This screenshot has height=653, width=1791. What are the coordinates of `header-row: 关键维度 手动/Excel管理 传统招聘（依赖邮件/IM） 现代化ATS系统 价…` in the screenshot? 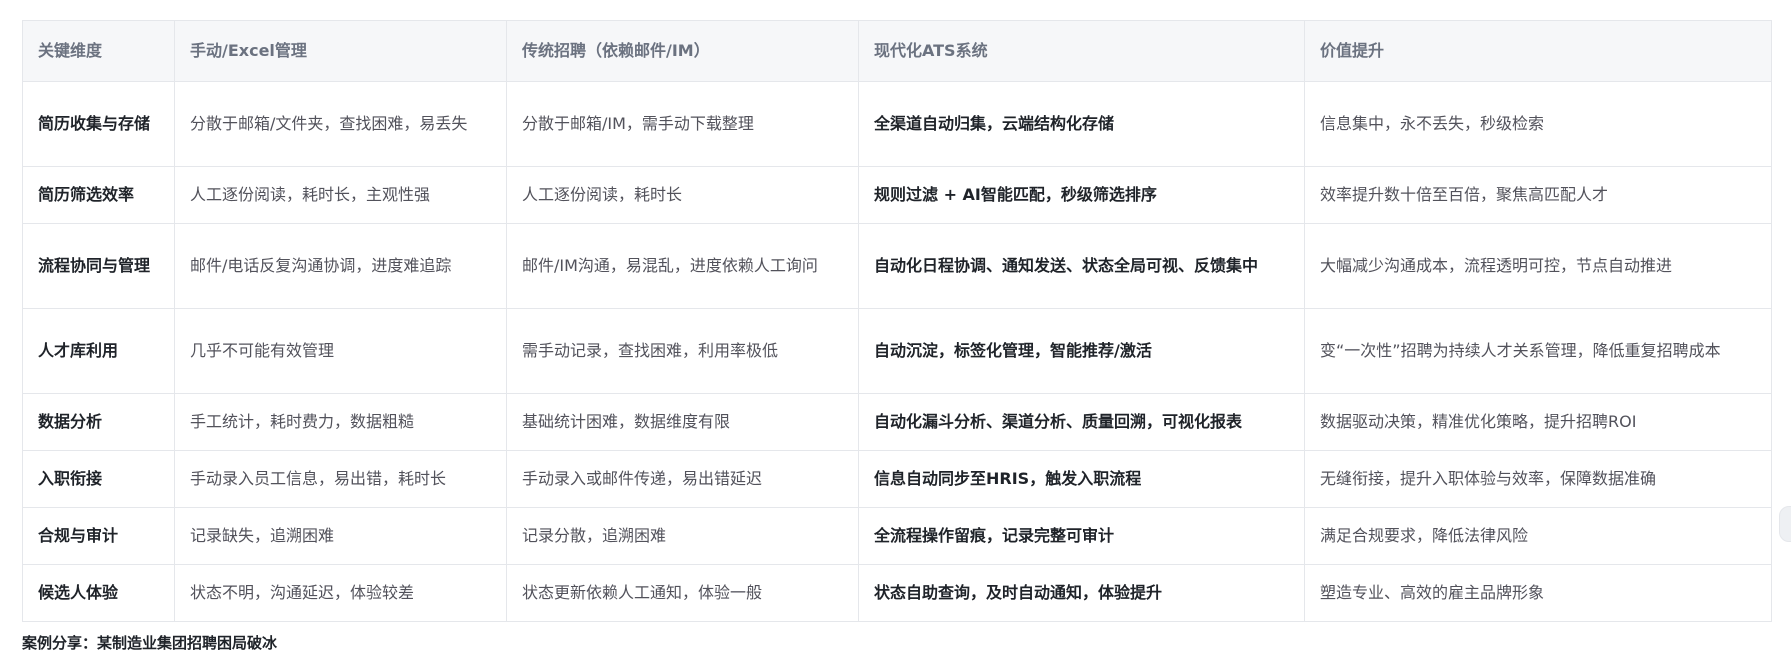 It's located at (897, 51).